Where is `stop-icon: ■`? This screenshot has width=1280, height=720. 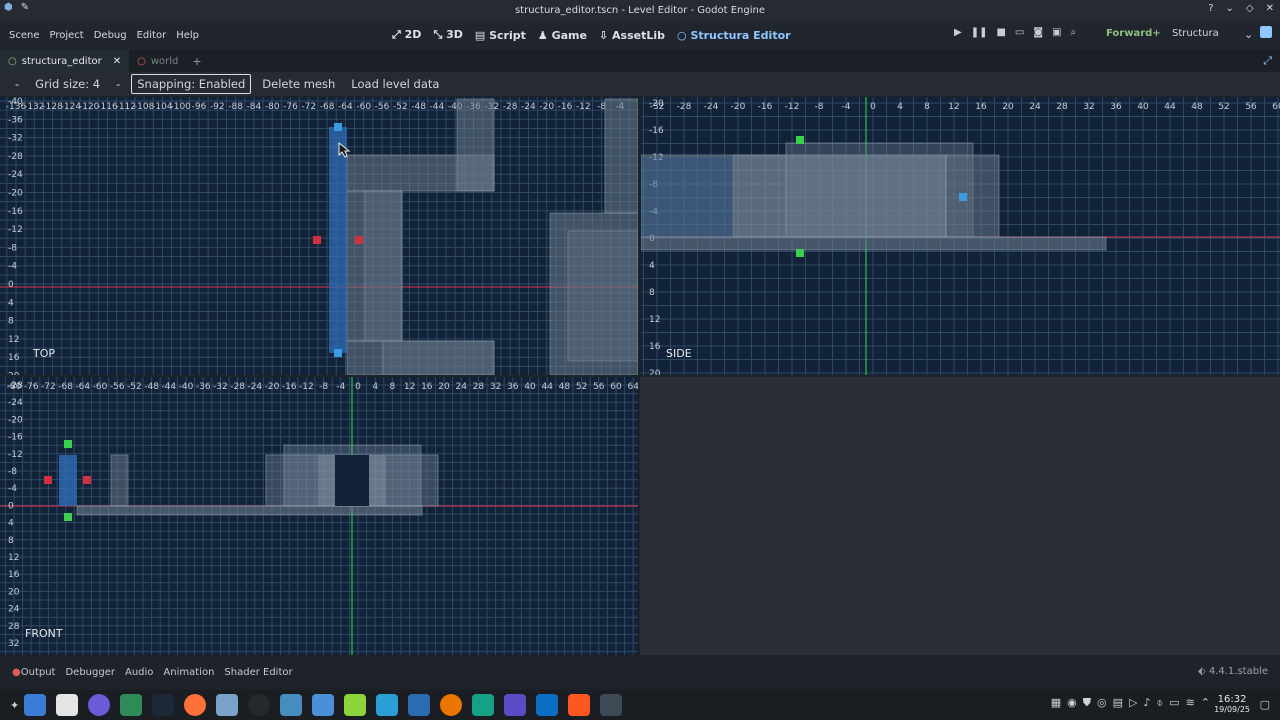
stop-icon: ■ is located at coordinates (1000, 32).